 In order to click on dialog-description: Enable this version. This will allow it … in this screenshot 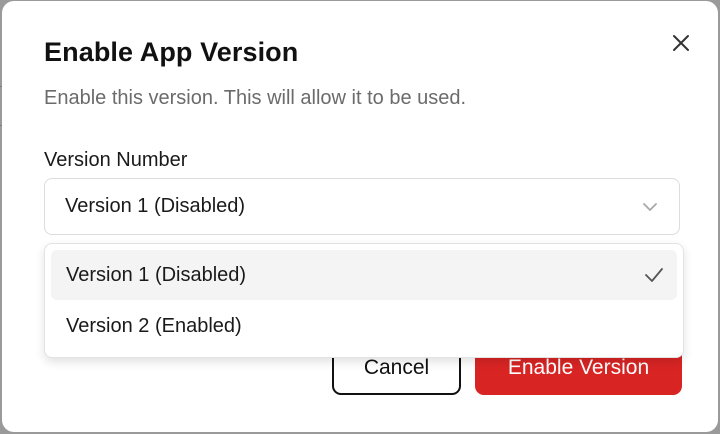, I will do `click(255, 98)`.